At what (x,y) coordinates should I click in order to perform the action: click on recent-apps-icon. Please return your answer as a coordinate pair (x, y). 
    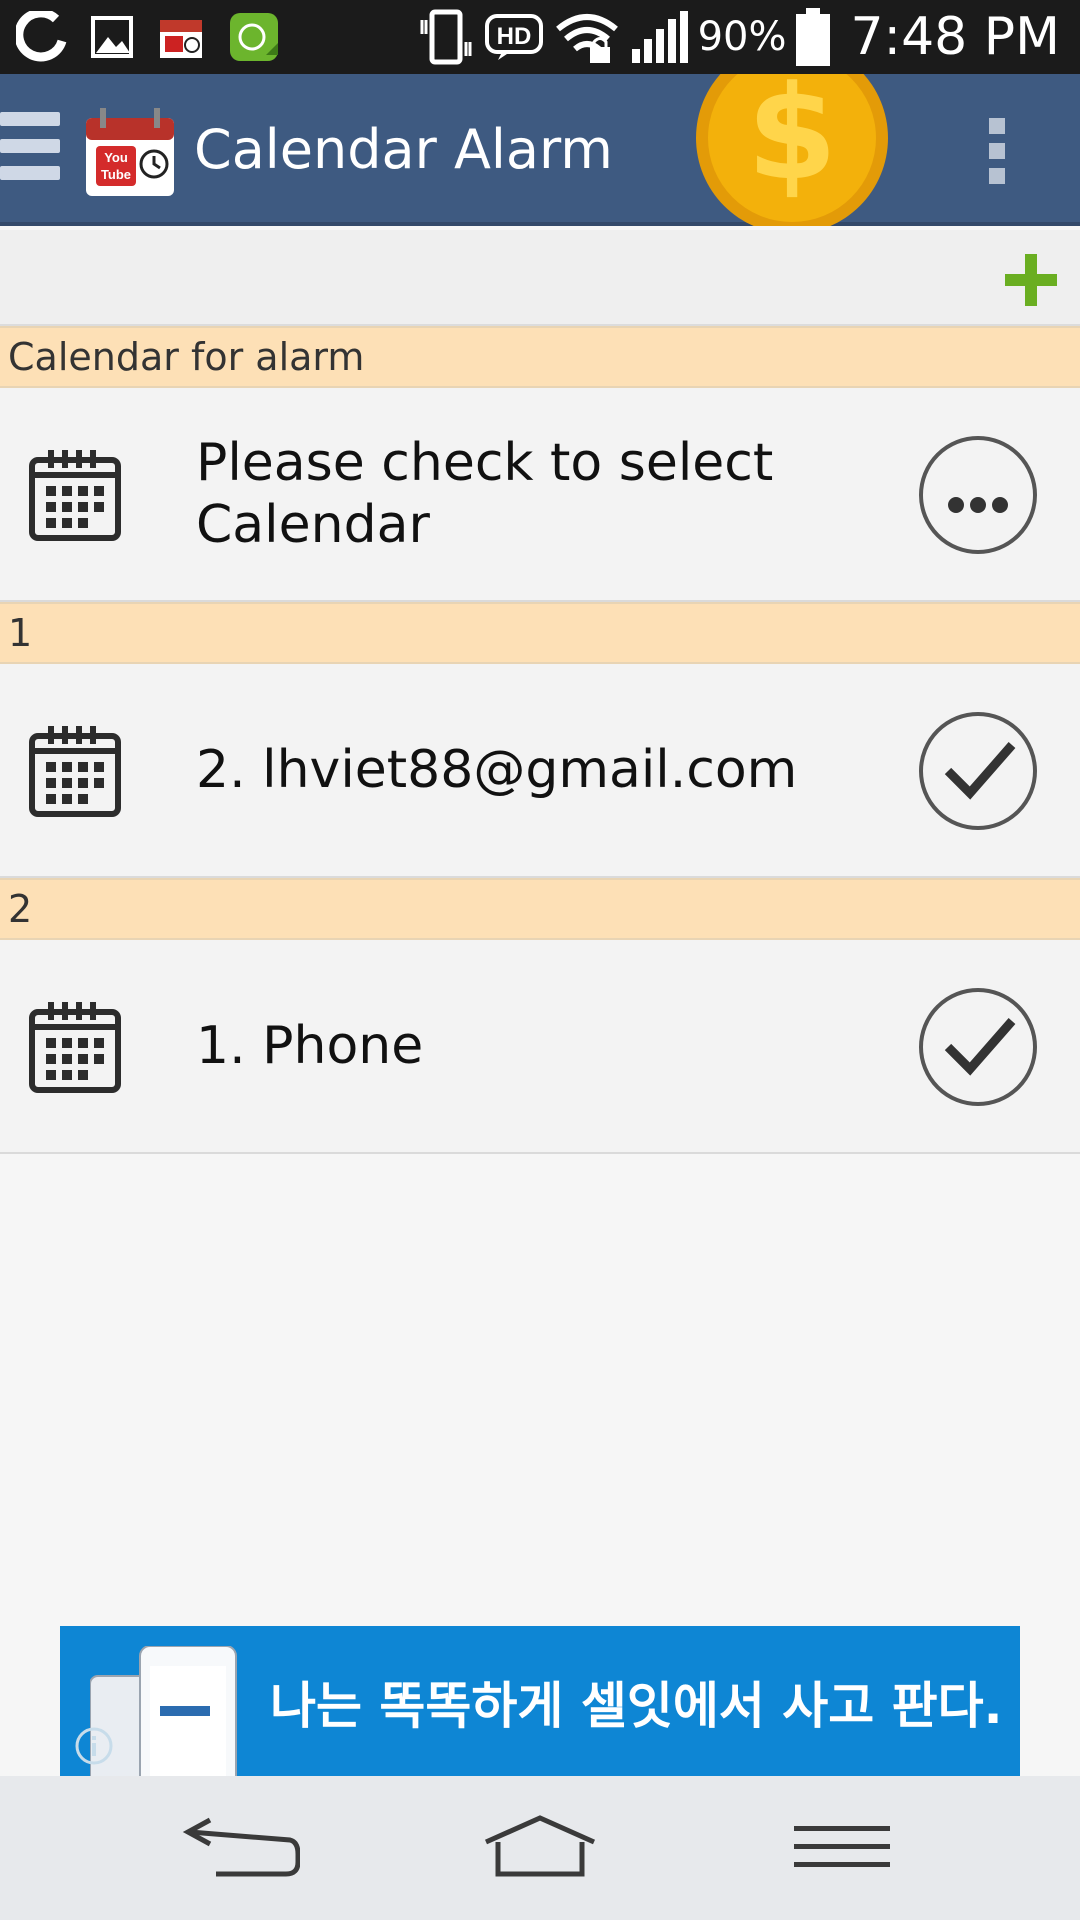
    Looking at the image, I should click on (842, 1847).